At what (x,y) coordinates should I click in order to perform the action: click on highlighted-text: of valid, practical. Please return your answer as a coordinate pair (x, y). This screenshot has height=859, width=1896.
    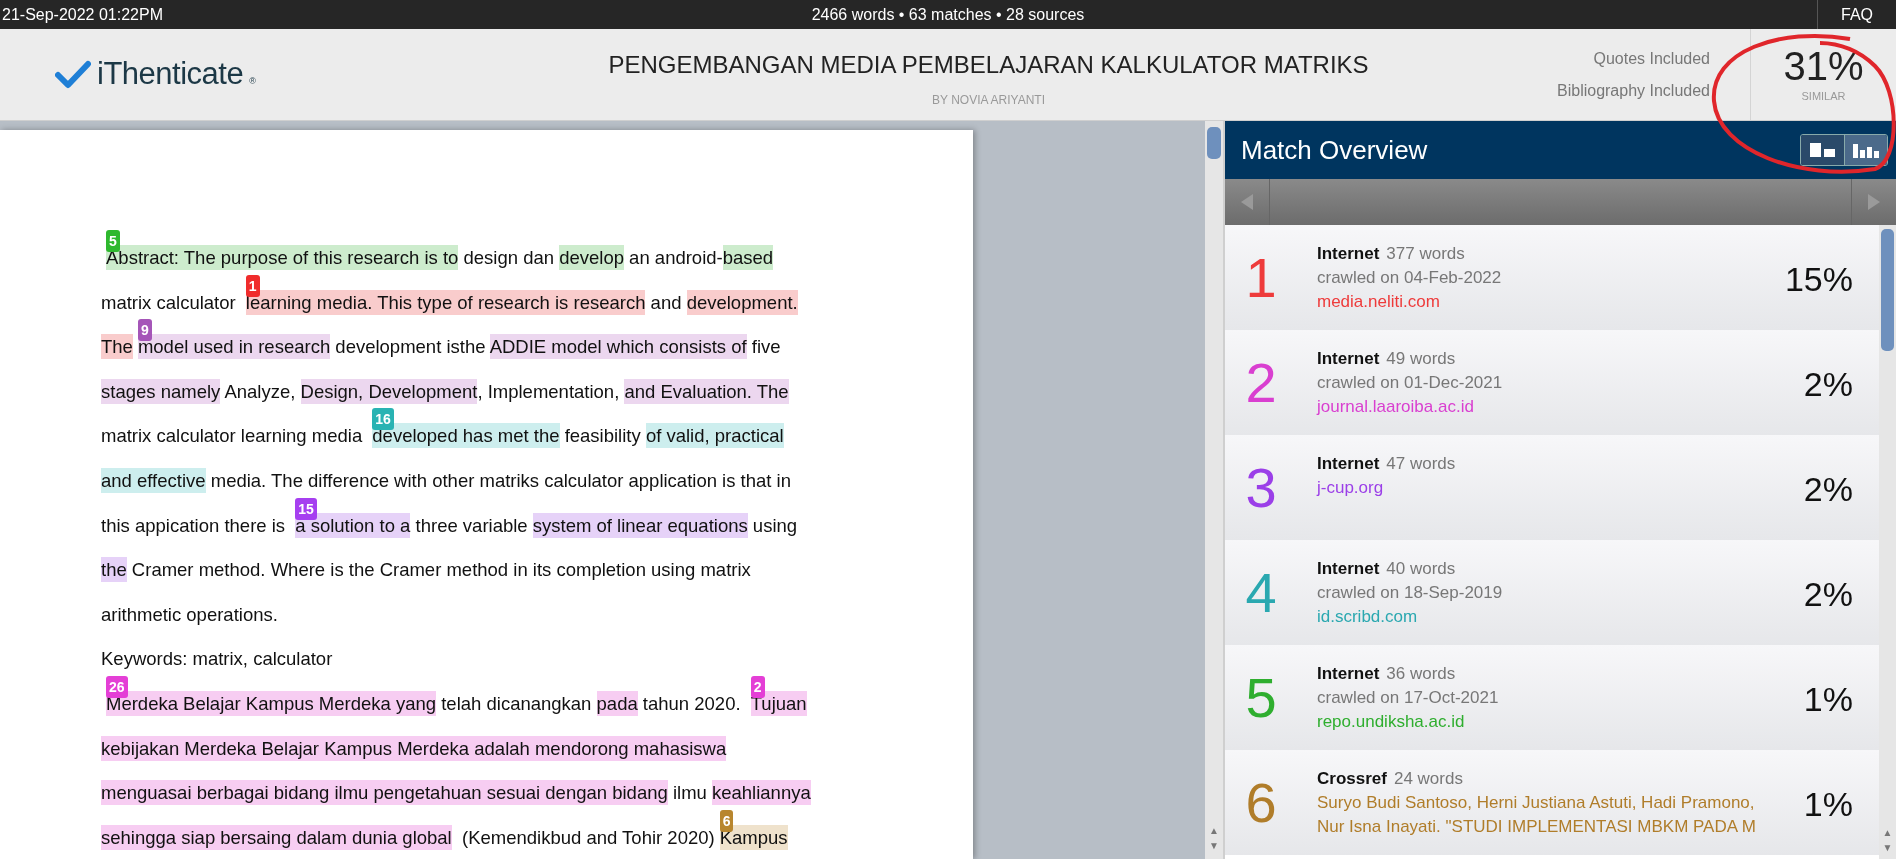
    Looking at the image, I should click on (714, 436).